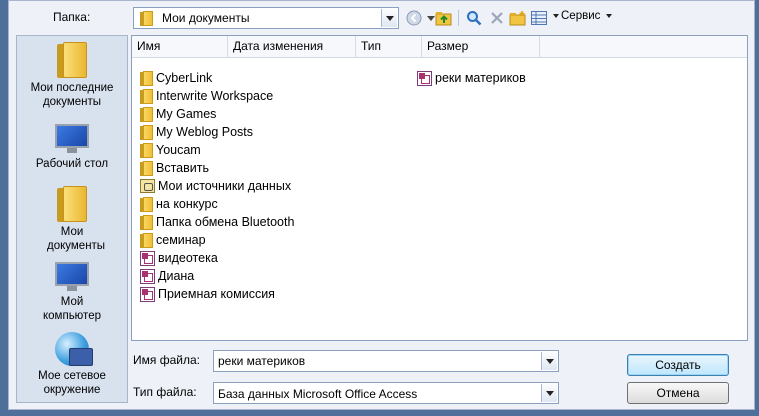 Image resolution: width=759 pixels, height=416 pixels. What do you see at coordinates (165, 392) in the screenshot?
I see `filetype-label: Тип файла:` at bounding box center [165, 392].